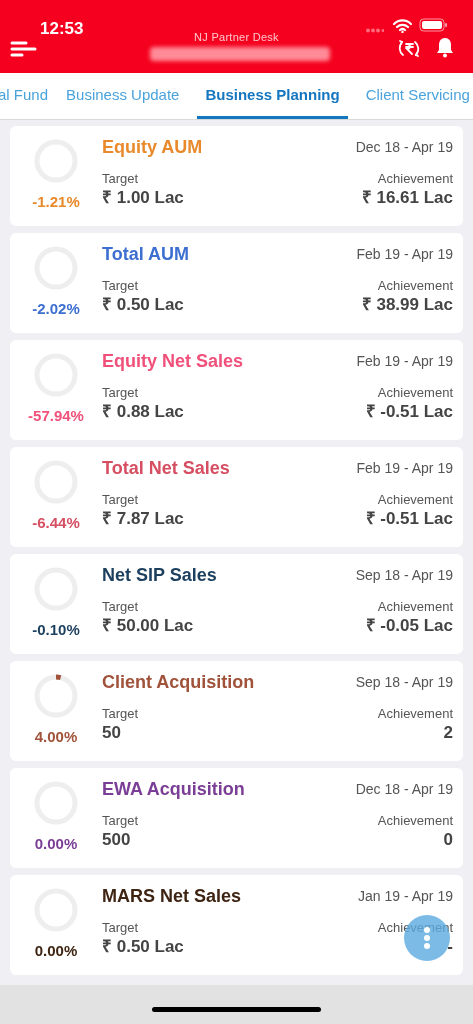 This screenshot has height=1024, width=473. What do you see at coordinates (445, 47) in the screenshot?
I see `bell-icon` at bounding box center [445, 47].